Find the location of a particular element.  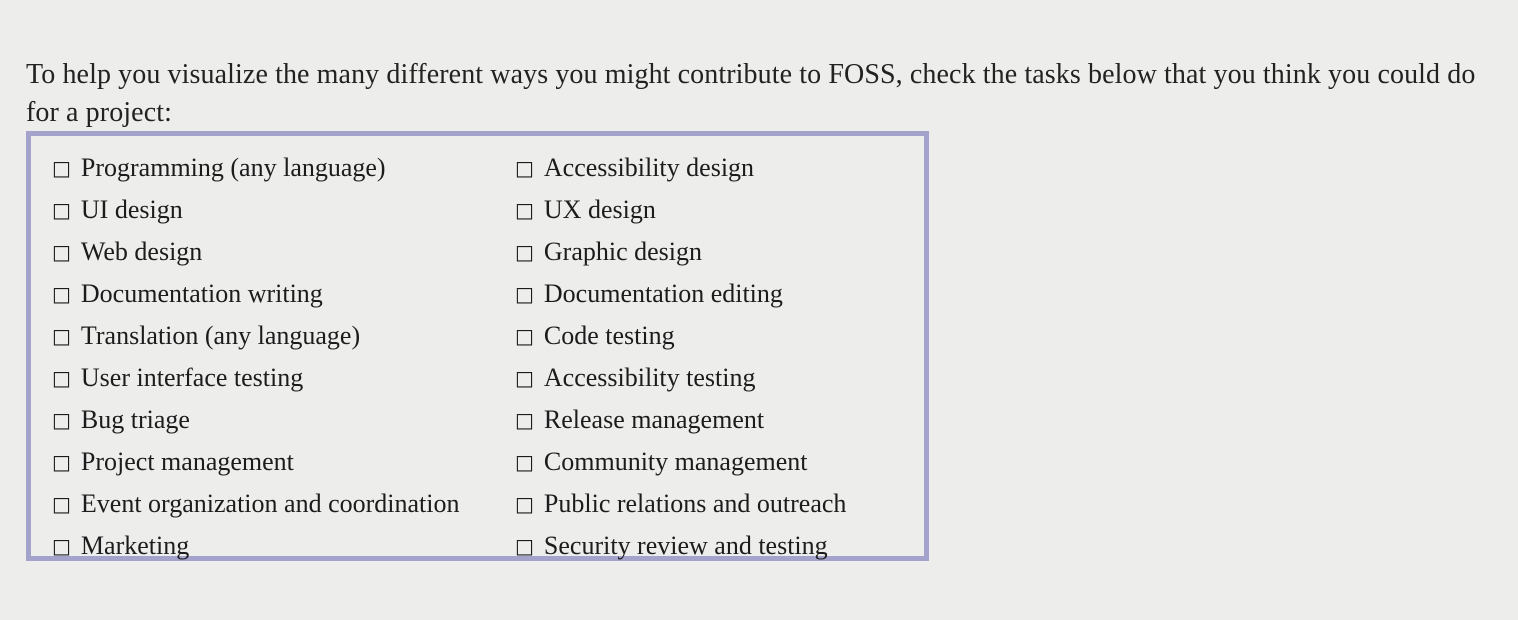

task-row: □ Web design □ Graphic design is located at coordinates (477, 252).